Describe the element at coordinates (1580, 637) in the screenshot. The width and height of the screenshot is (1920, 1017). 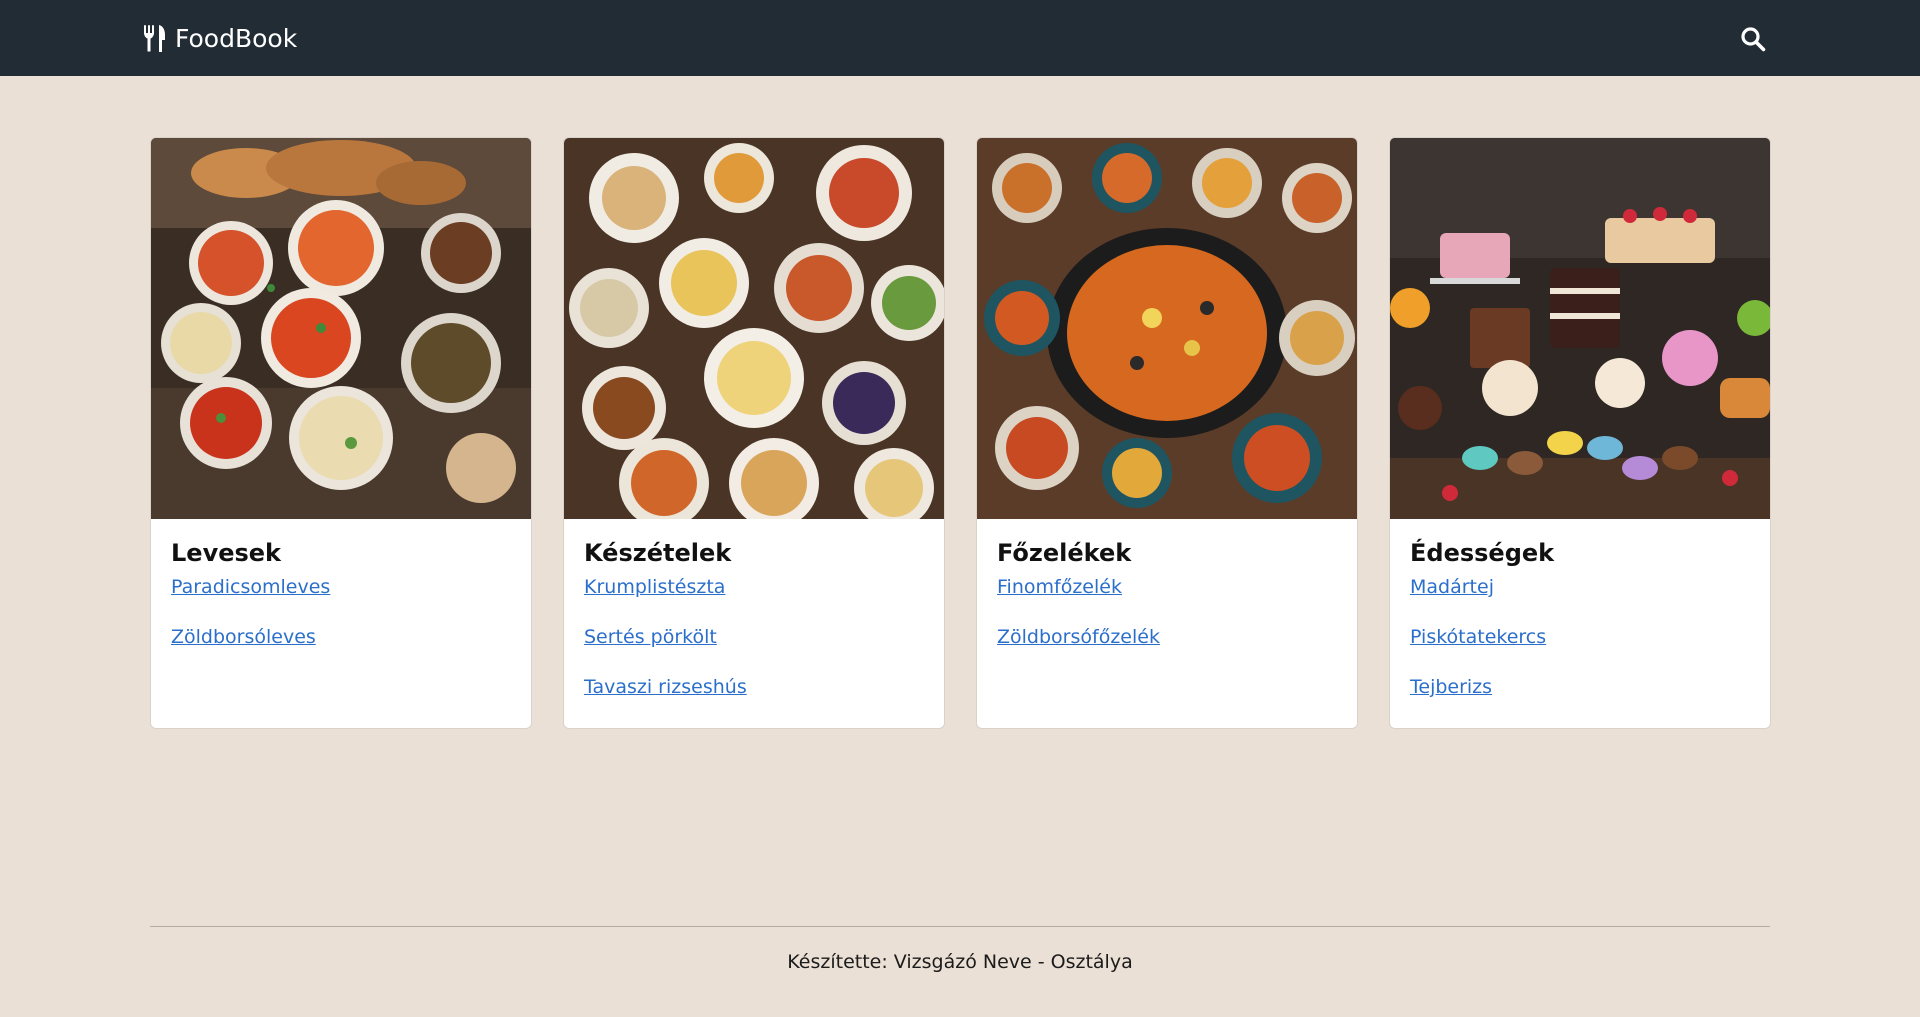
I see `recipe-link: Piskótatekercs` at that location.